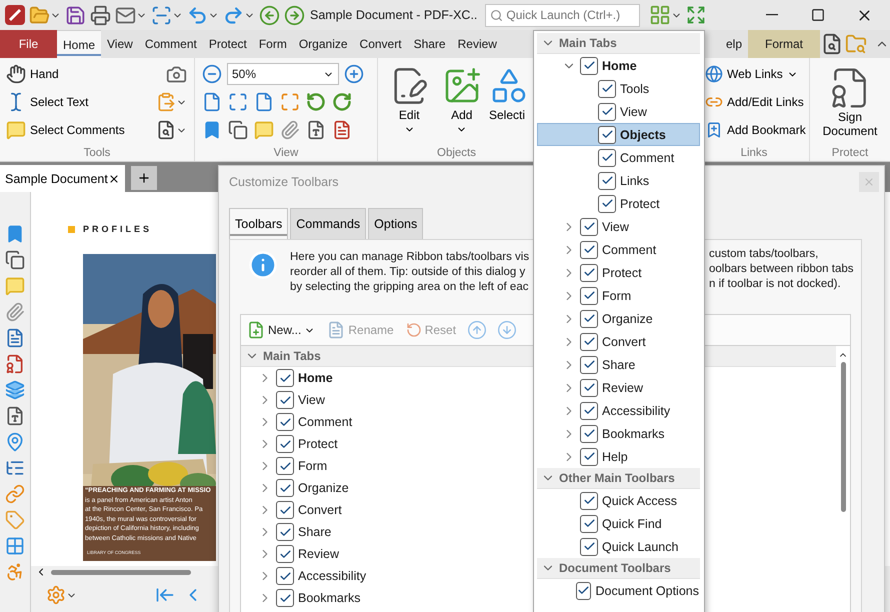 The image size is (890, 612). I want to click on paperclip-icon, so click(15, 312).